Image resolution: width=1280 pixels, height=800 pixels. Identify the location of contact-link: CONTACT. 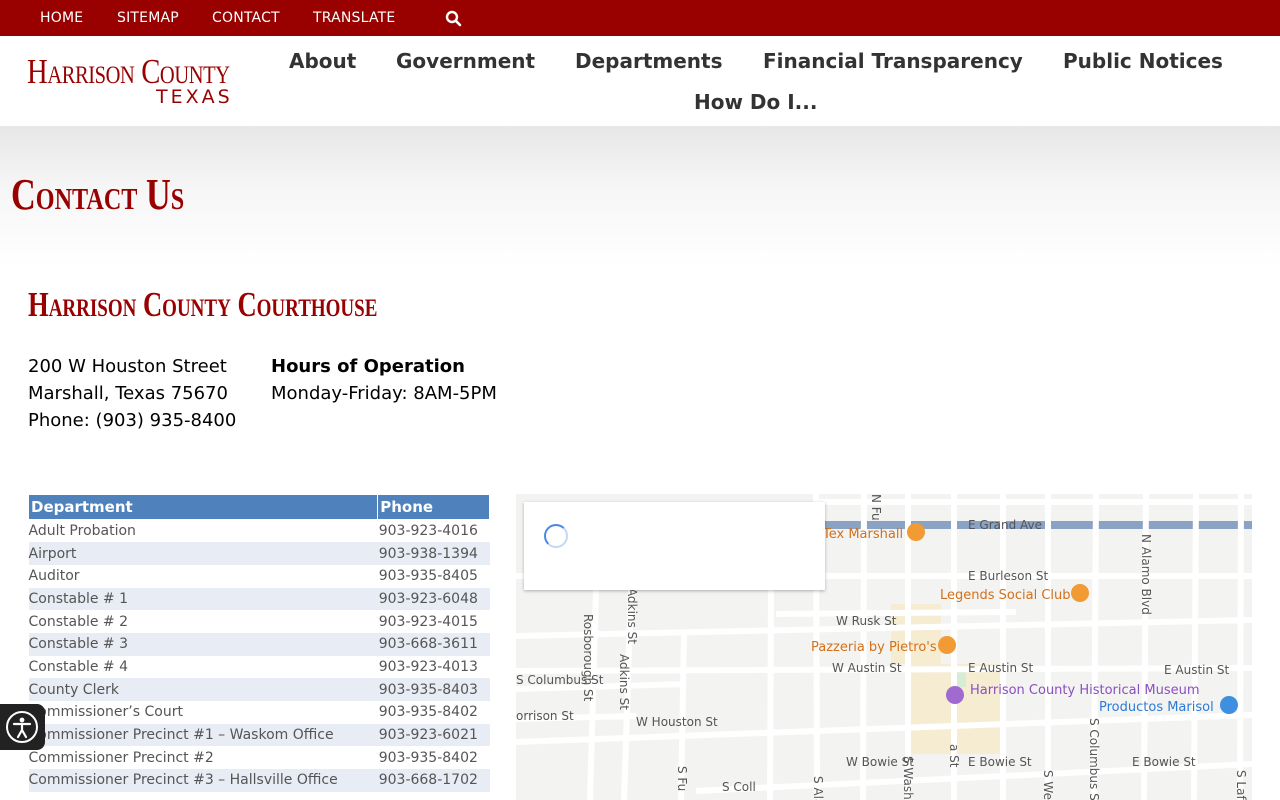
(246, 18).